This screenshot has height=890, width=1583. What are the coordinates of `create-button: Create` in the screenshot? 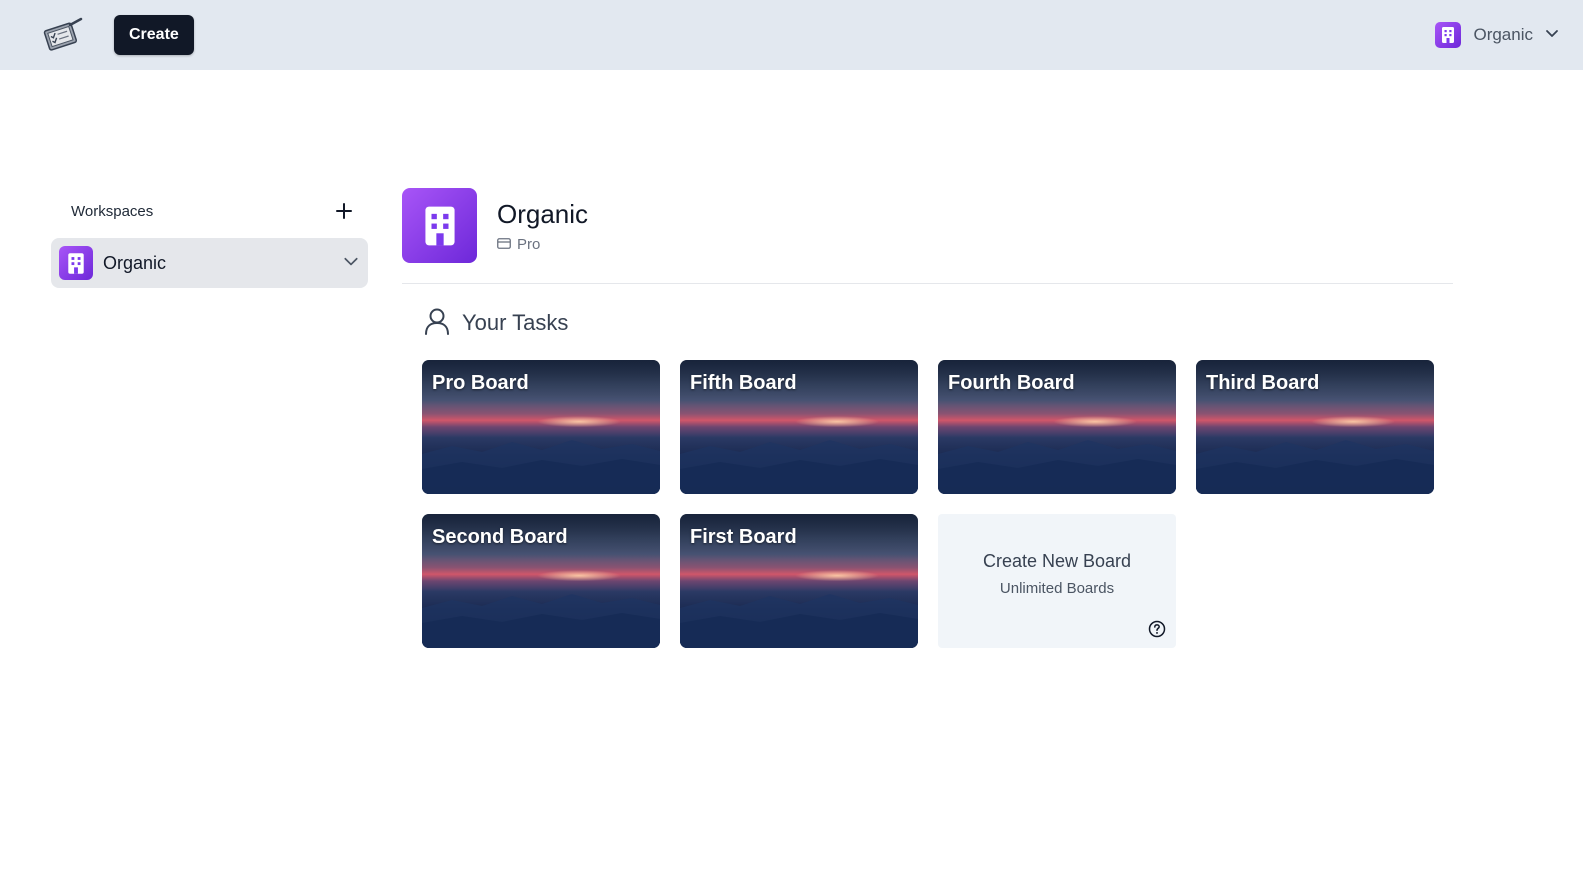 It's located at (154, 35).